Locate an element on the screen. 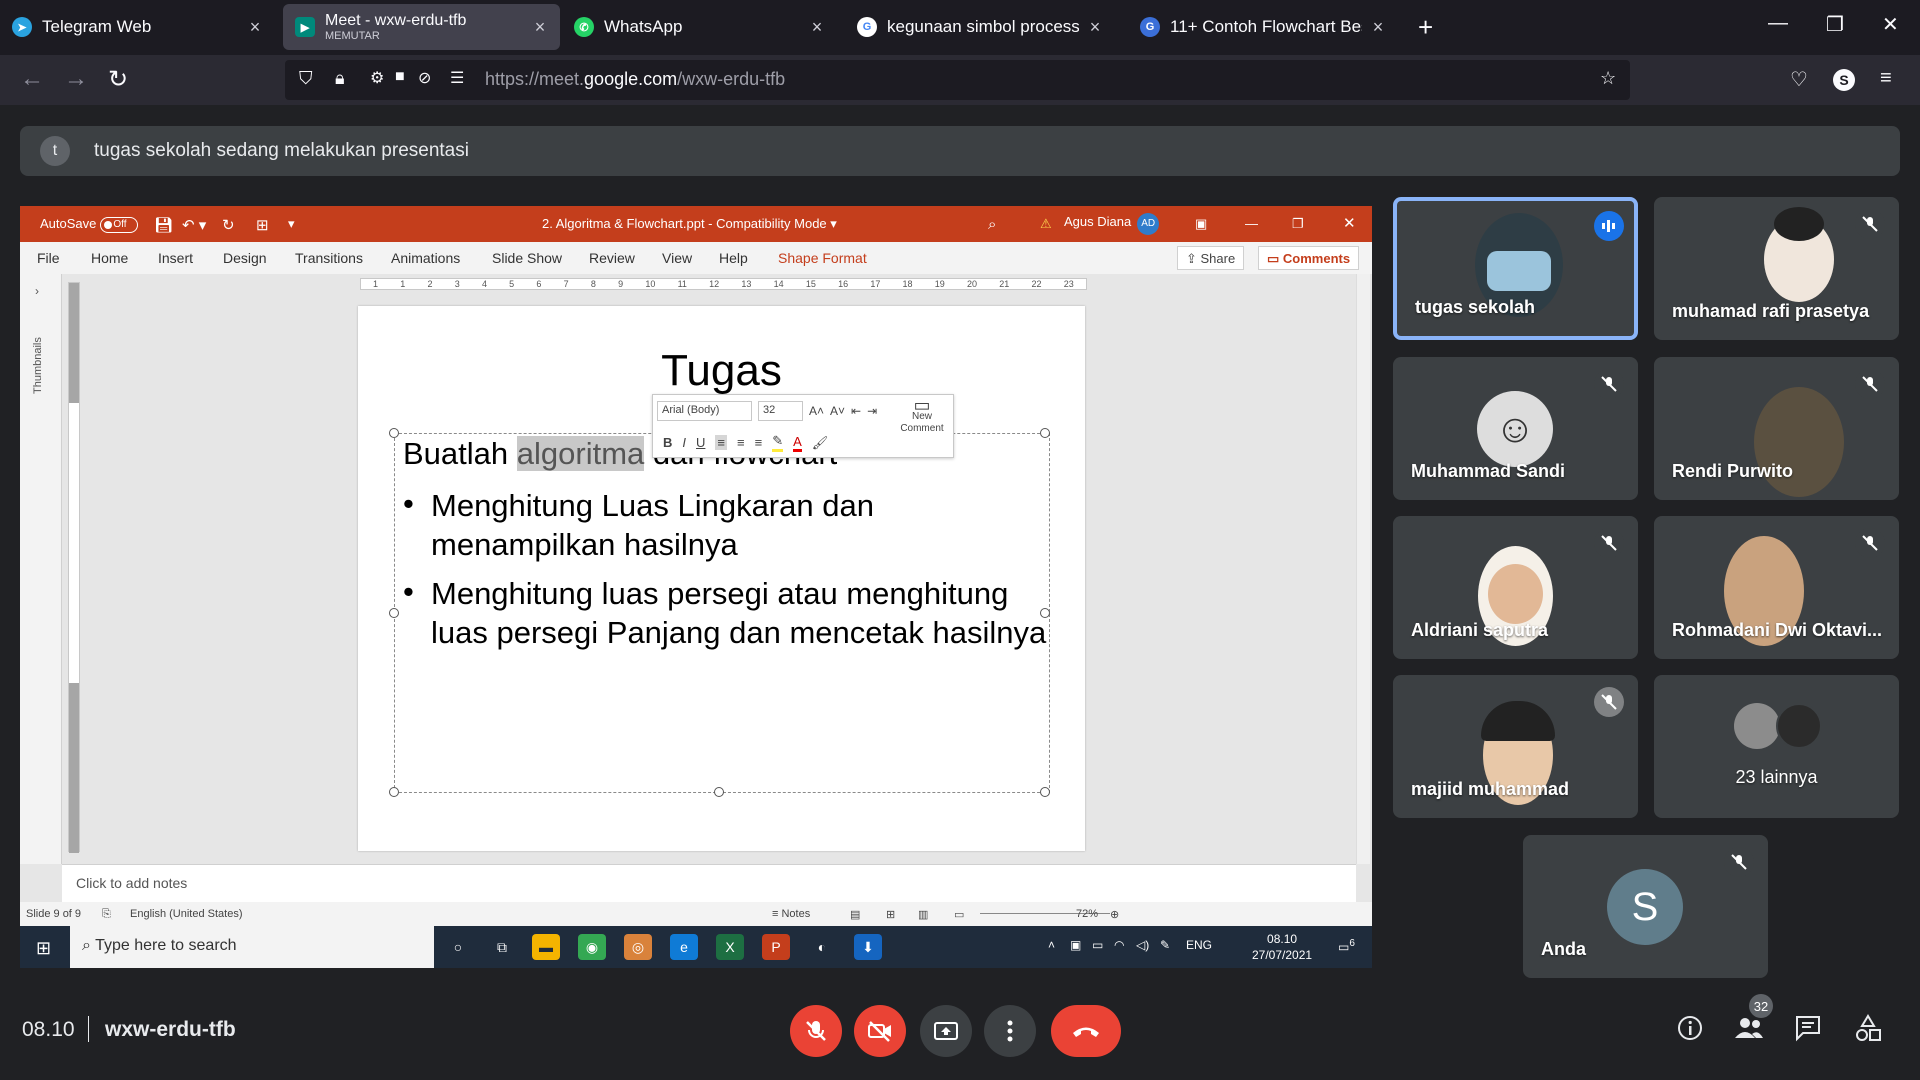 This screenshot has width=1920, height=1080. font-size-select: 32 is located at coordinates (780, 411).